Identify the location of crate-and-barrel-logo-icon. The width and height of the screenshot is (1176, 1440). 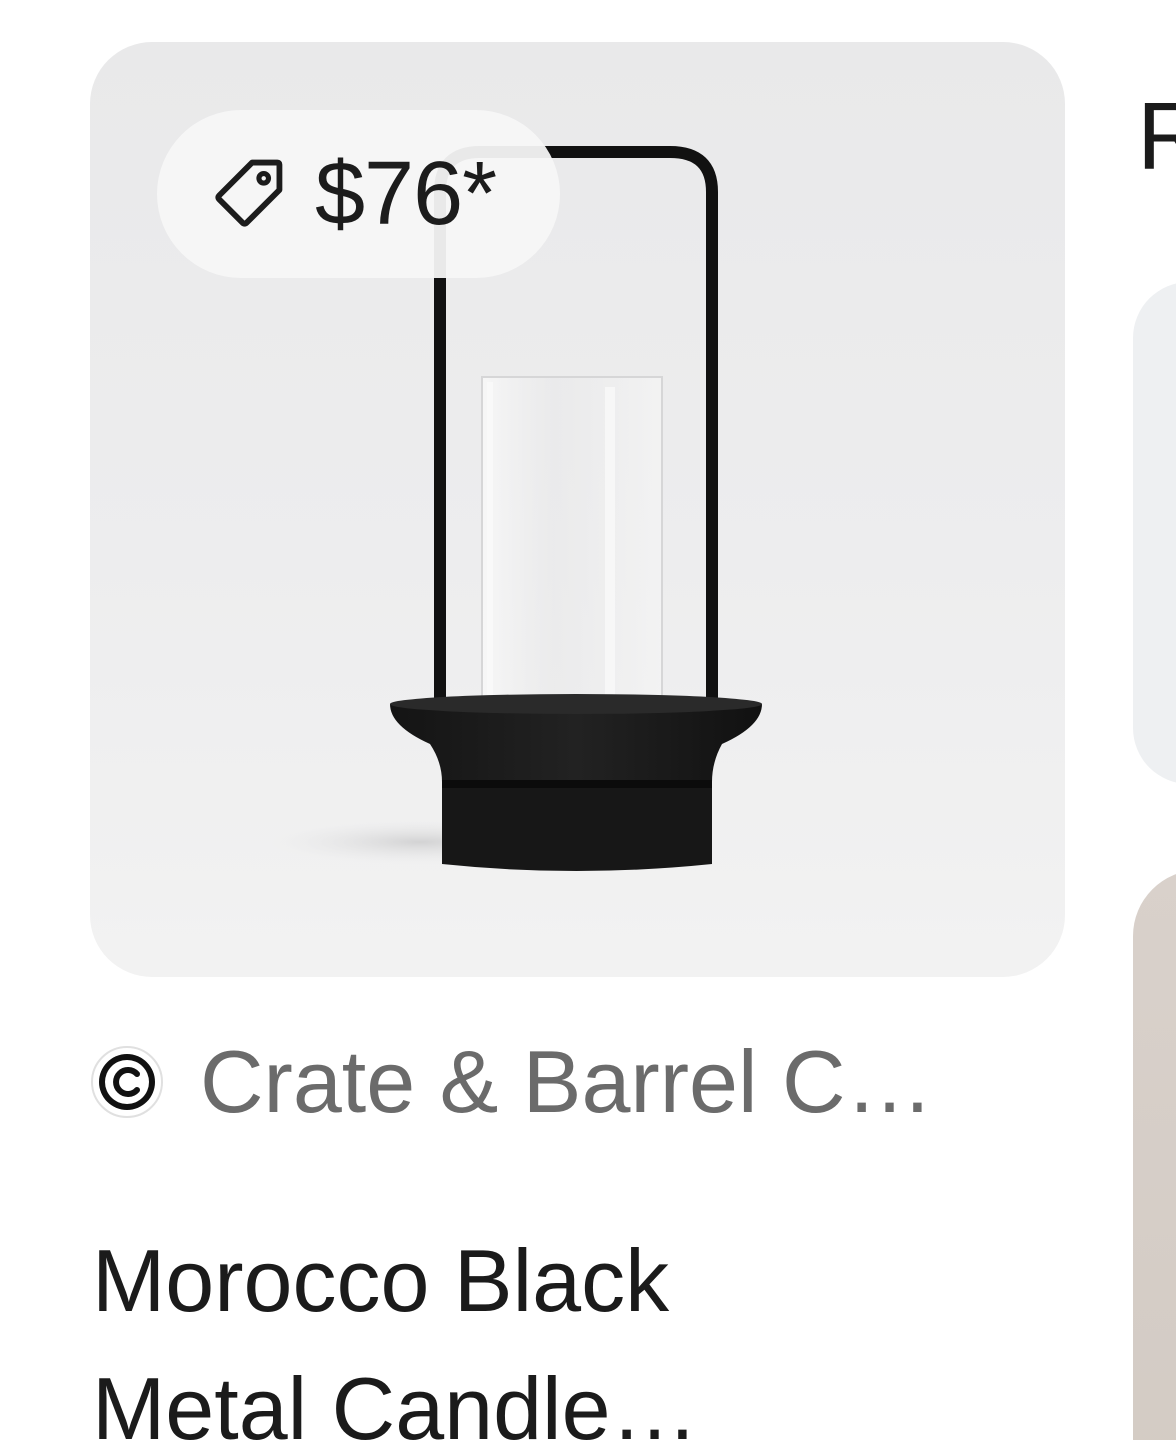
(127, 1082).